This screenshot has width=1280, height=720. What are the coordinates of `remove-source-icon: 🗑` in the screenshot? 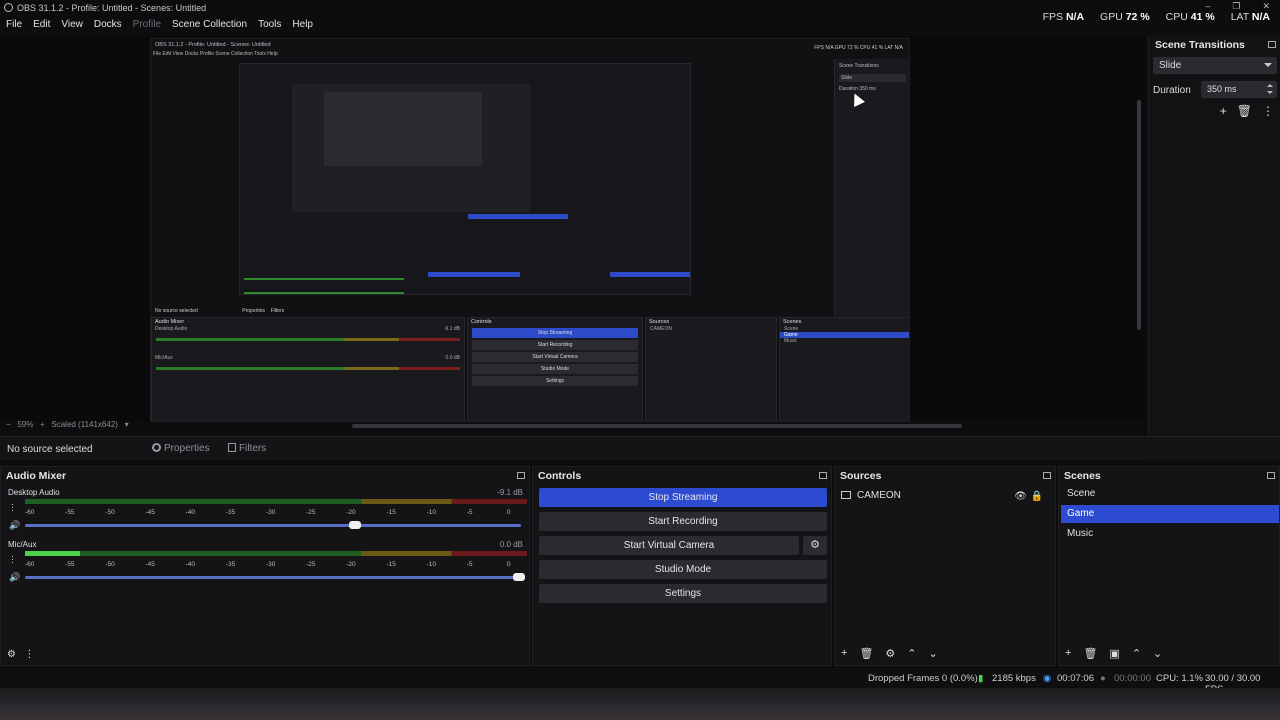 It's located at (866, 653).